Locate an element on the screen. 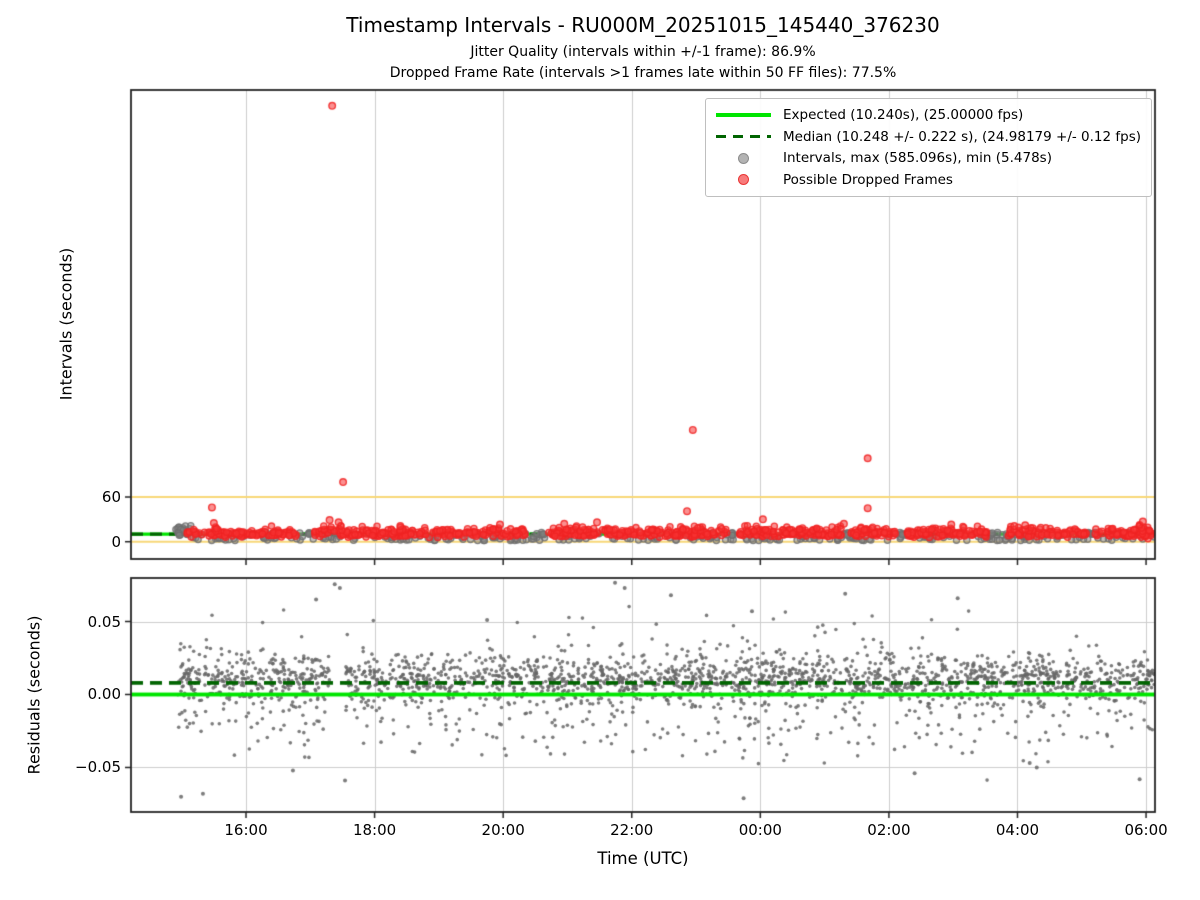 This screenshot has width=1200, height=900. xtick-1800: 18:00 is located at coordinates (374, 830).